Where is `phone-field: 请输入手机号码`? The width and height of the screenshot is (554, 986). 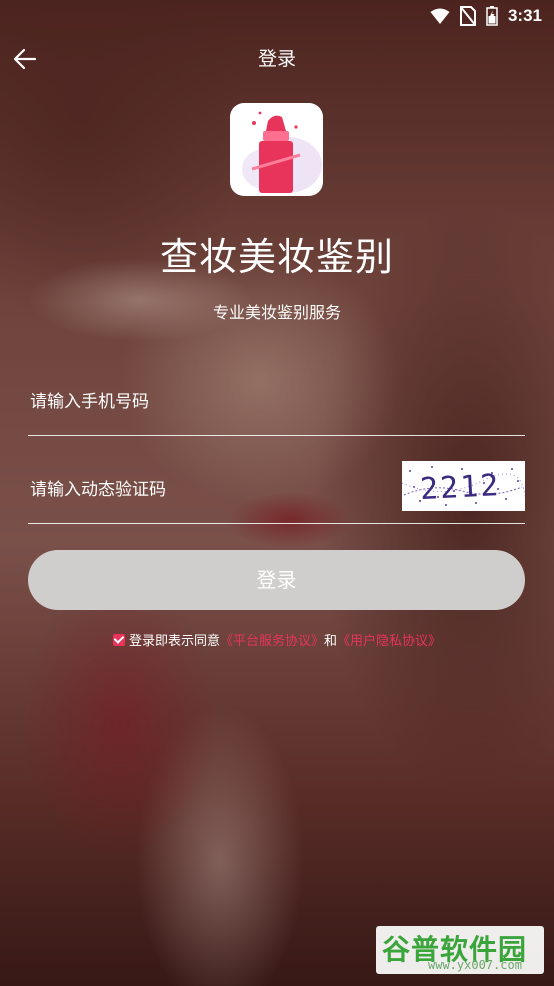
phone-field: 请输入手机号码 is located at coordinates (276, 403).